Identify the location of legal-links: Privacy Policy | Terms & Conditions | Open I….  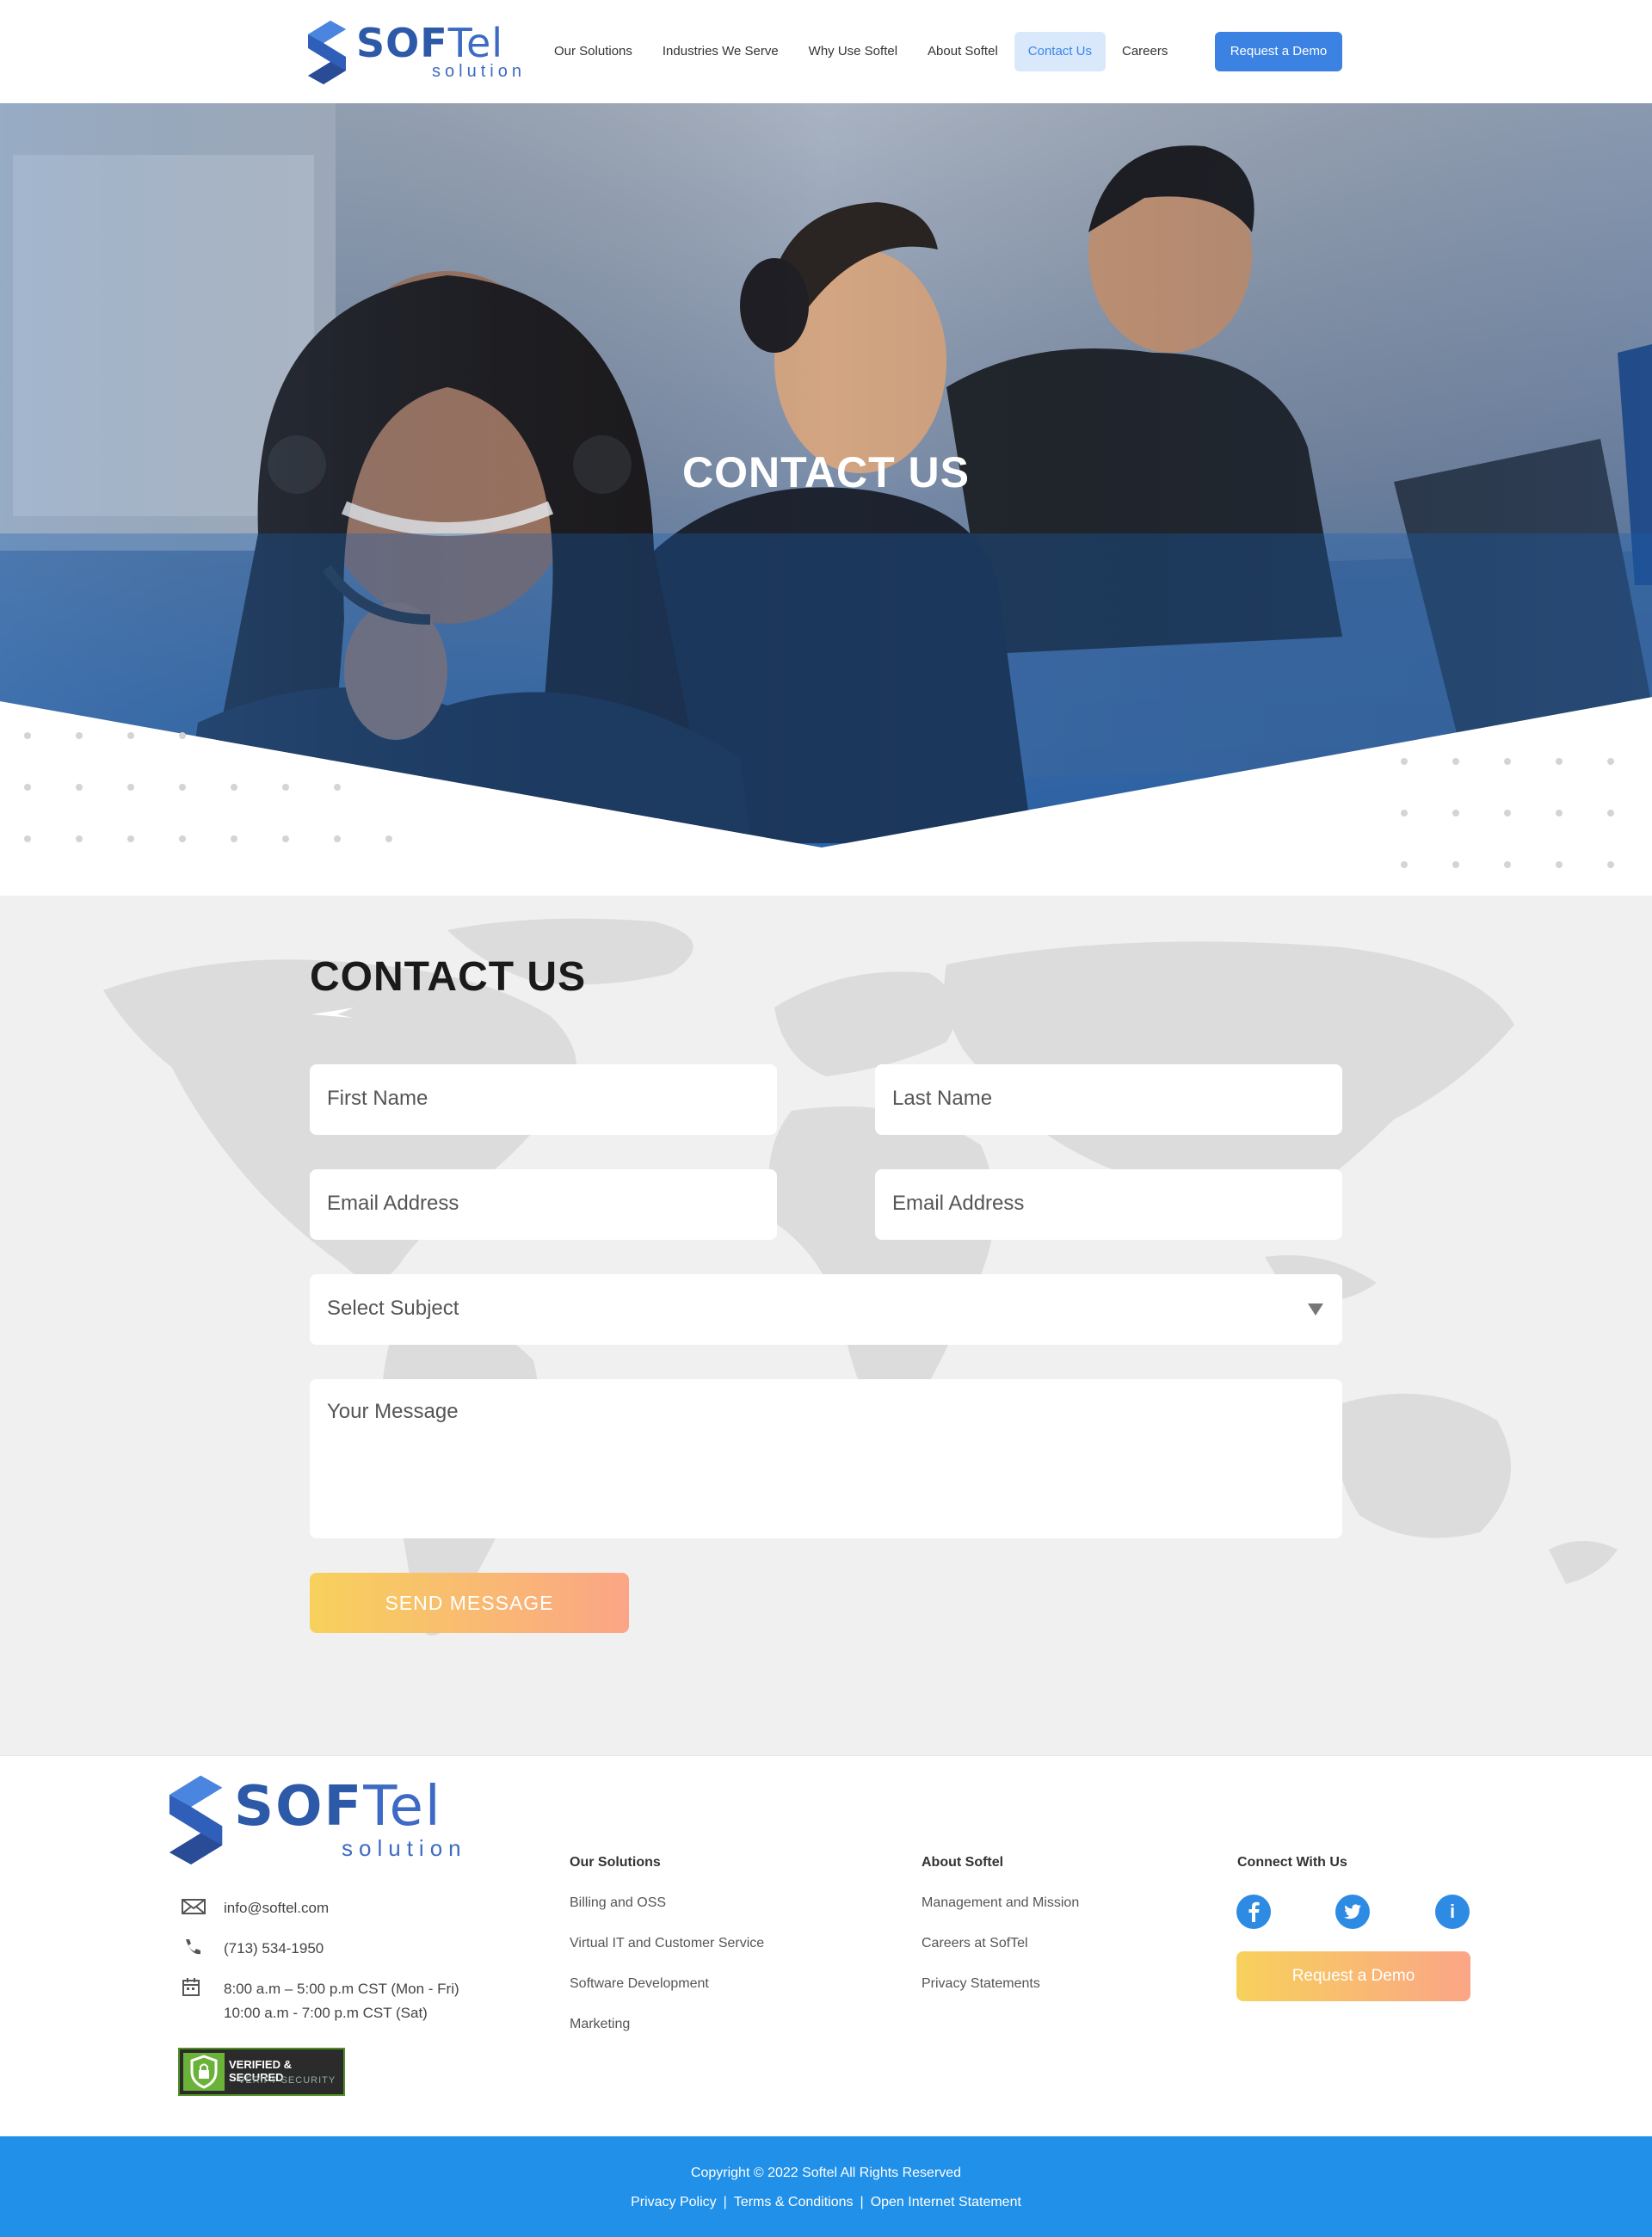
(826, 2203).